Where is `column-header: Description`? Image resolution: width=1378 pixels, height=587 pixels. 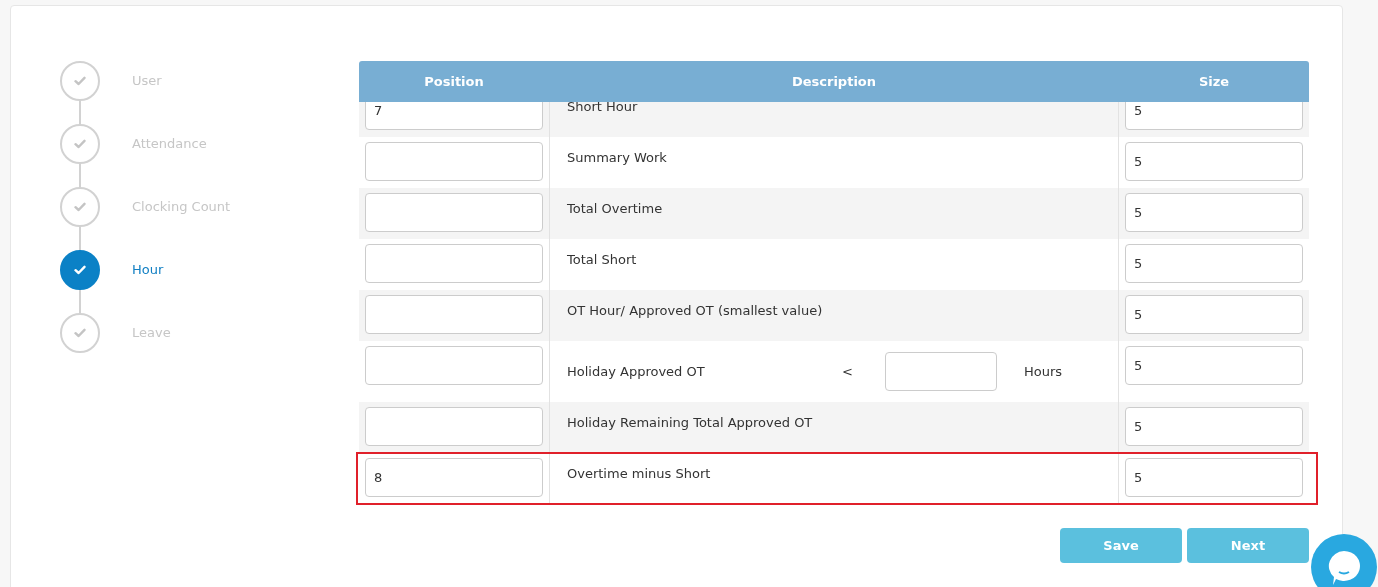 column-header: Description is located at coordinates (834, 81).